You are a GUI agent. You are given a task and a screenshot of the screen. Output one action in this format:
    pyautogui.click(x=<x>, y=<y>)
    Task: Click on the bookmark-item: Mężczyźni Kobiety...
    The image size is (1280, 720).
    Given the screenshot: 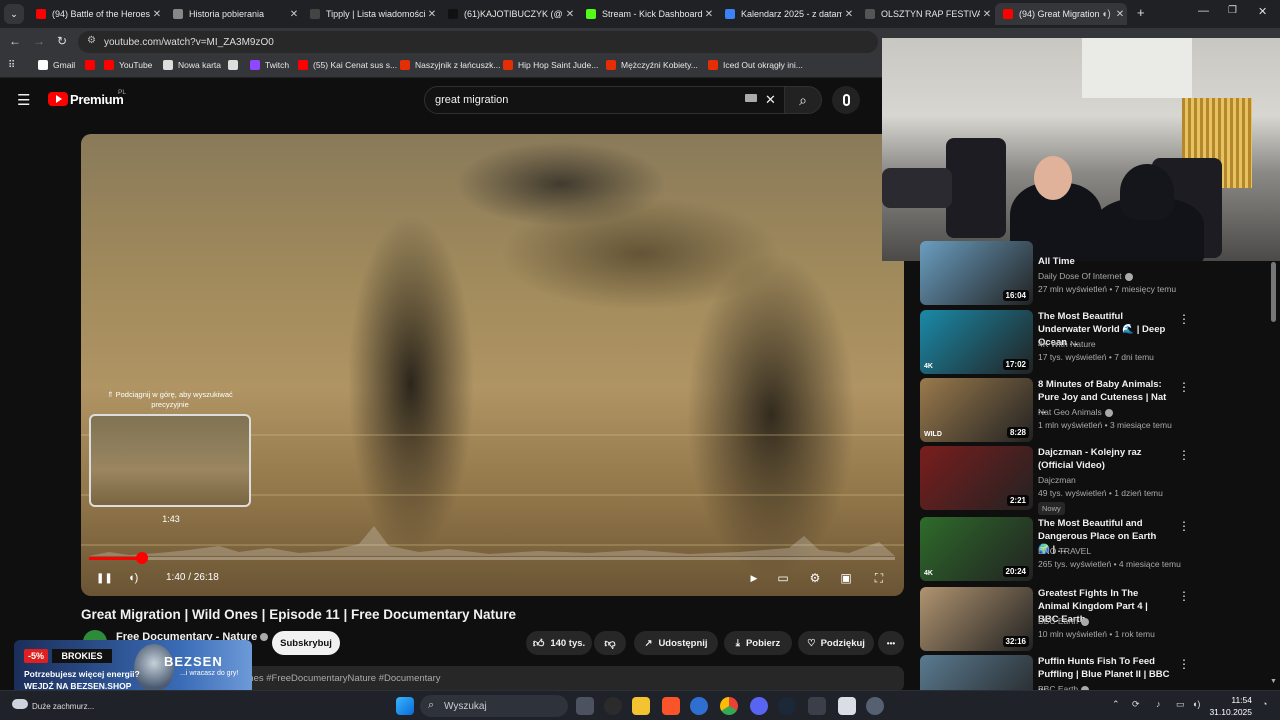 What is the action you would take?
    pyautogui.click(x=652, y=65)
    